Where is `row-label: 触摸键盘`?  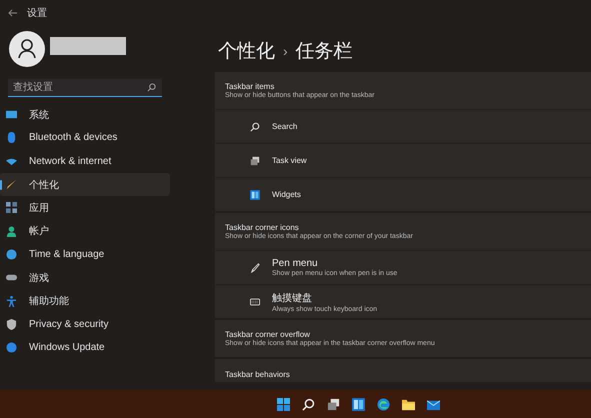 row-label: 触摸键盘 is located at coordinates (292, 298).